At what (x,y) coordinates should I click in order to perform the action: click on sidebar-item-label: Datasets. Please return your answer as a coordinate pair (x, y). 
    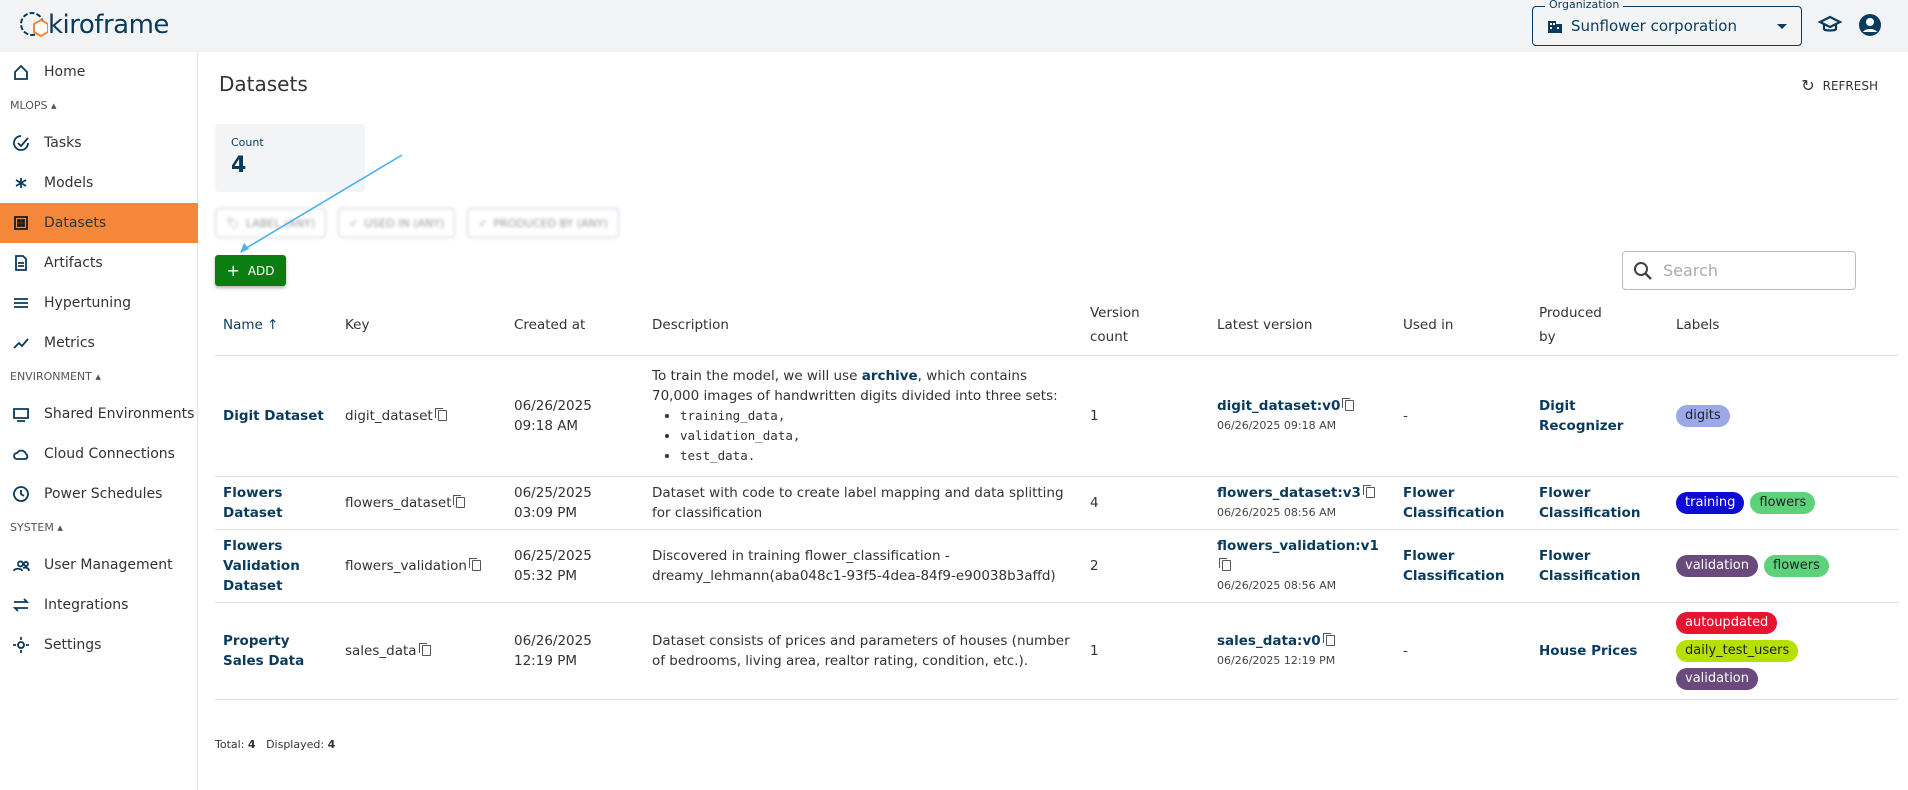
    Looking at the image, I should click on (75, 223).